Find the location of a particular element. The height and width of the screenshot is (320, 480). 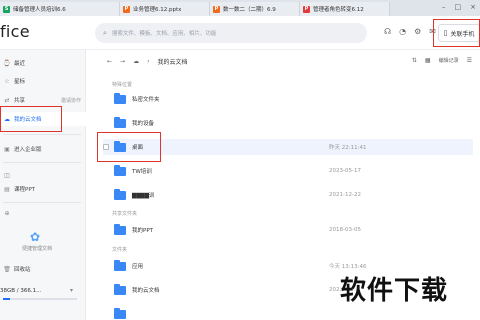

list-item is located at coordinates (288, 313).